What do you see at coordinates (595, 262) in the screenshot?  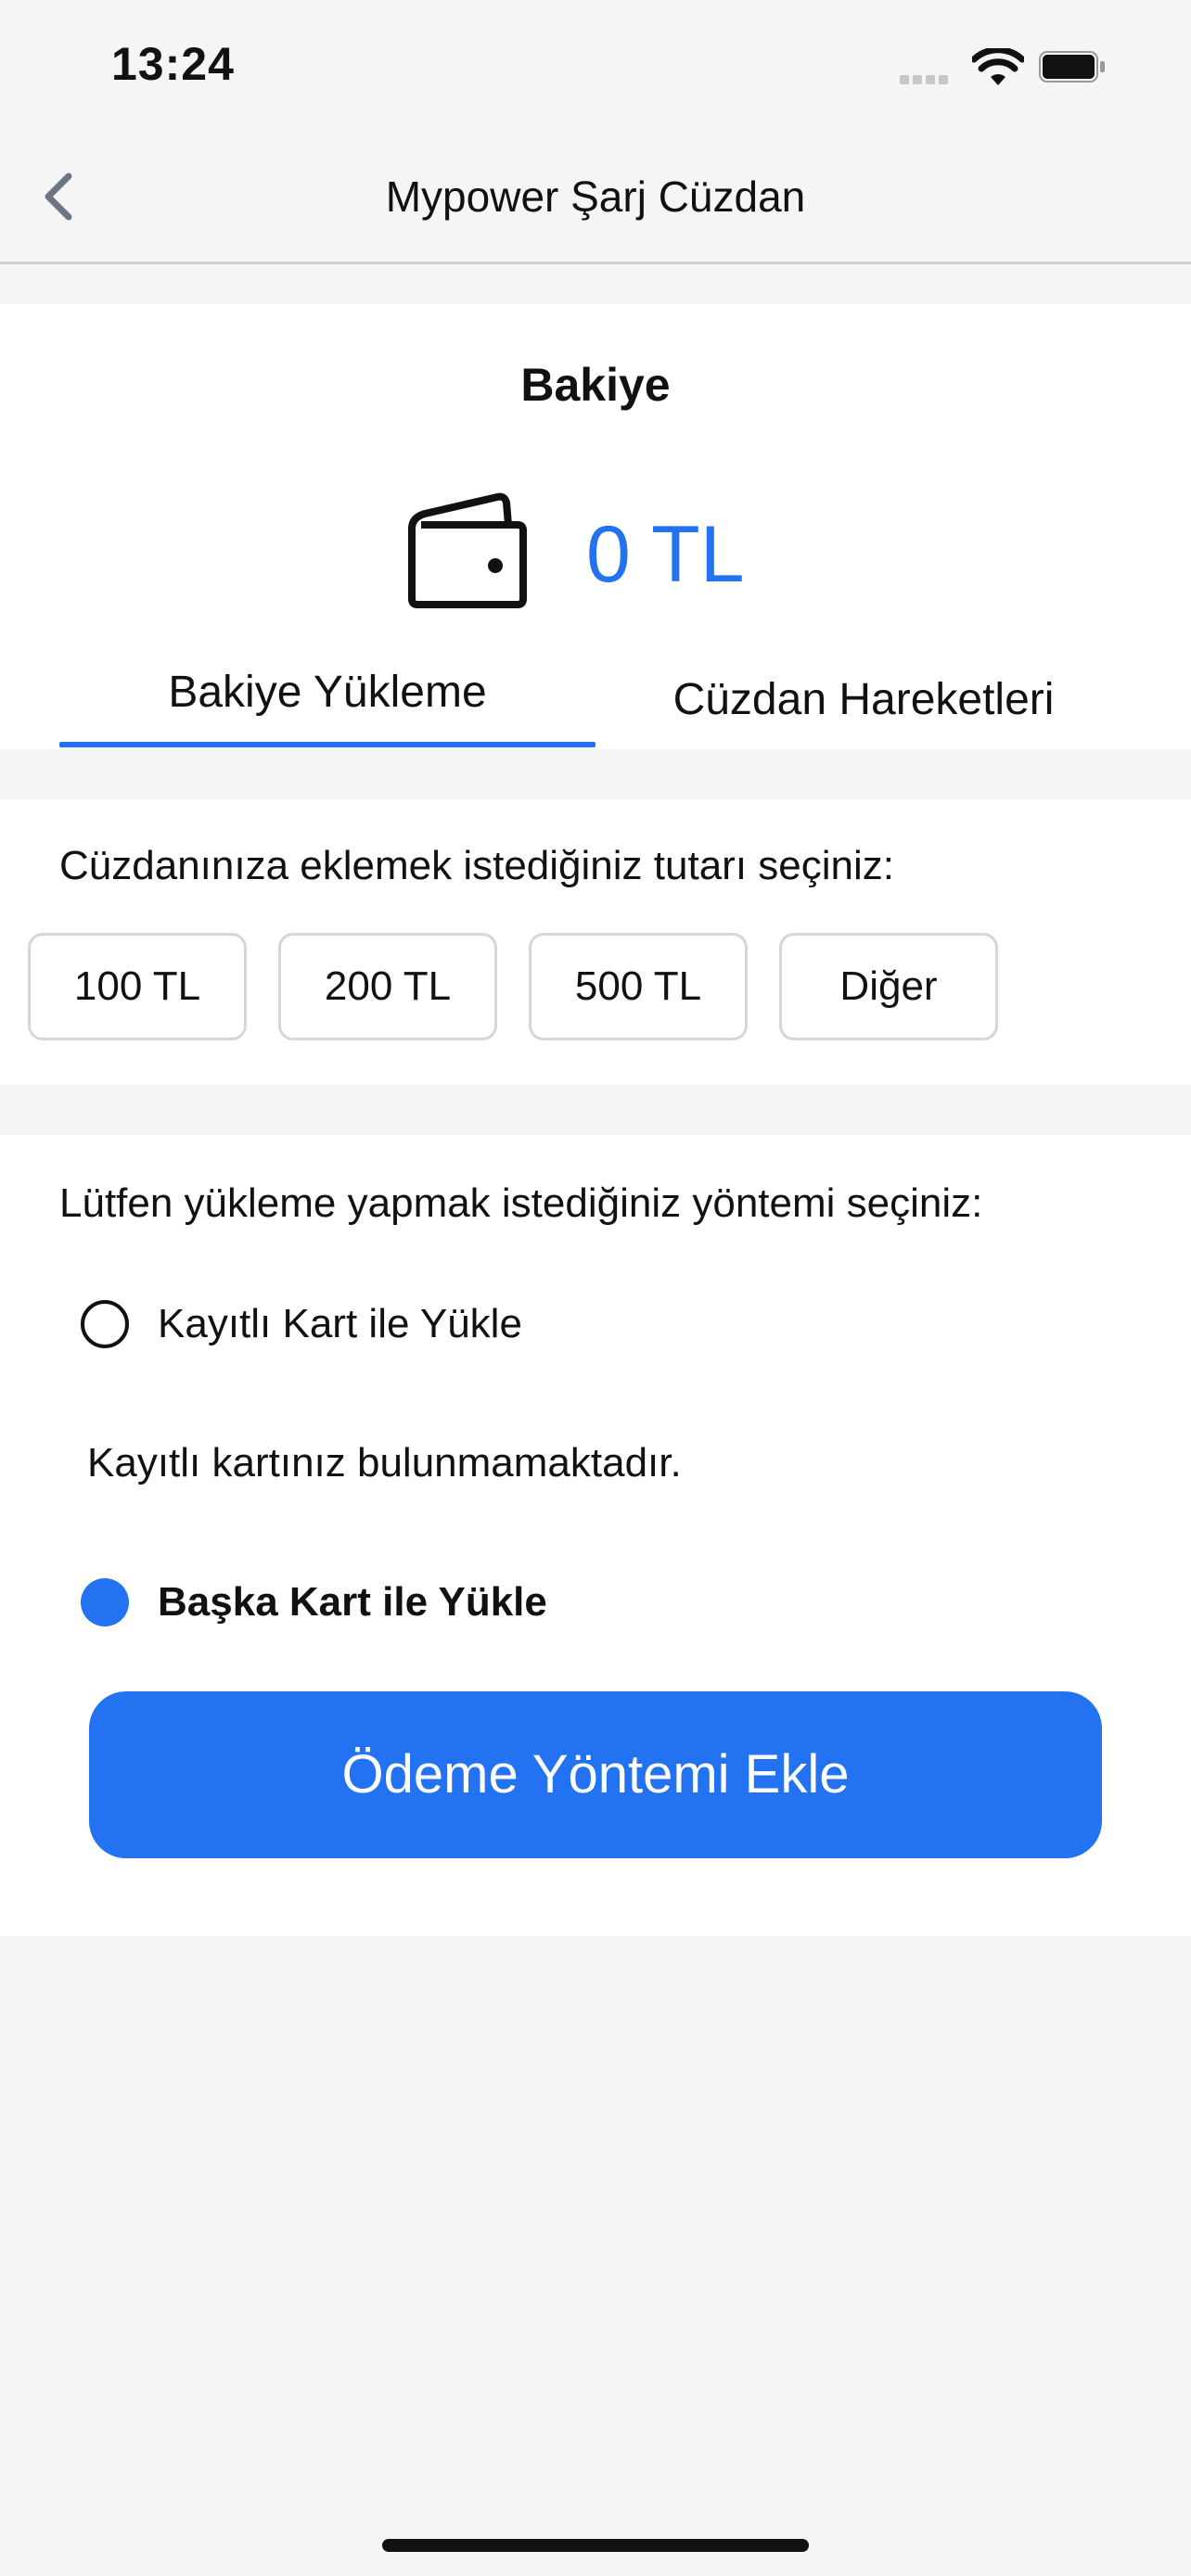 I see `nav-divider` at bounding box center [595, 262].